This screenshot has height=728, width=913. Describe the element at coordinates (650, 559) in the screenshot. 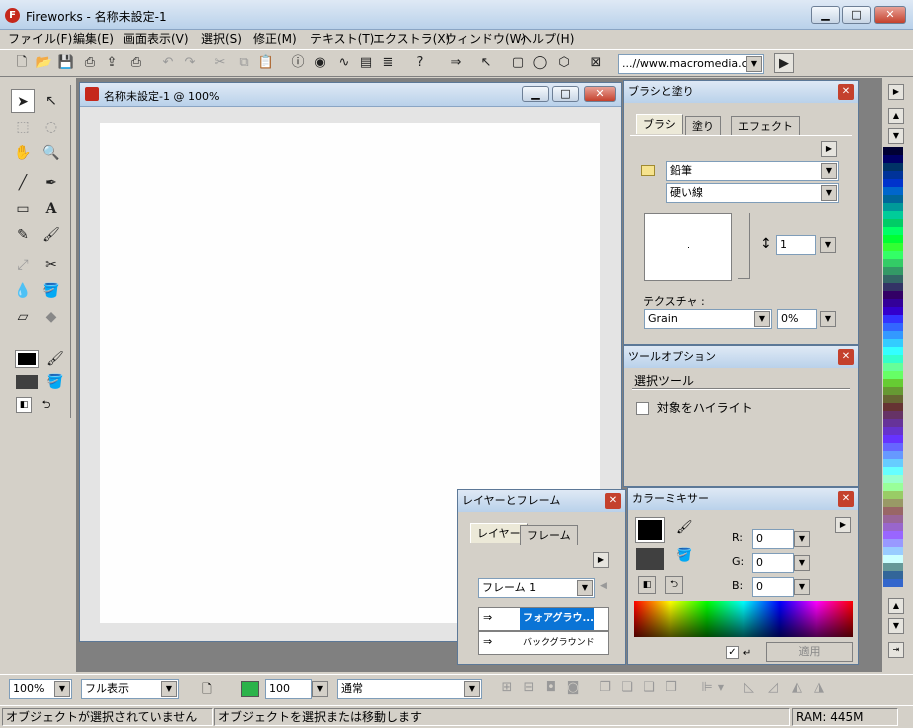

I see `mixer-fill-swatch` at that location.